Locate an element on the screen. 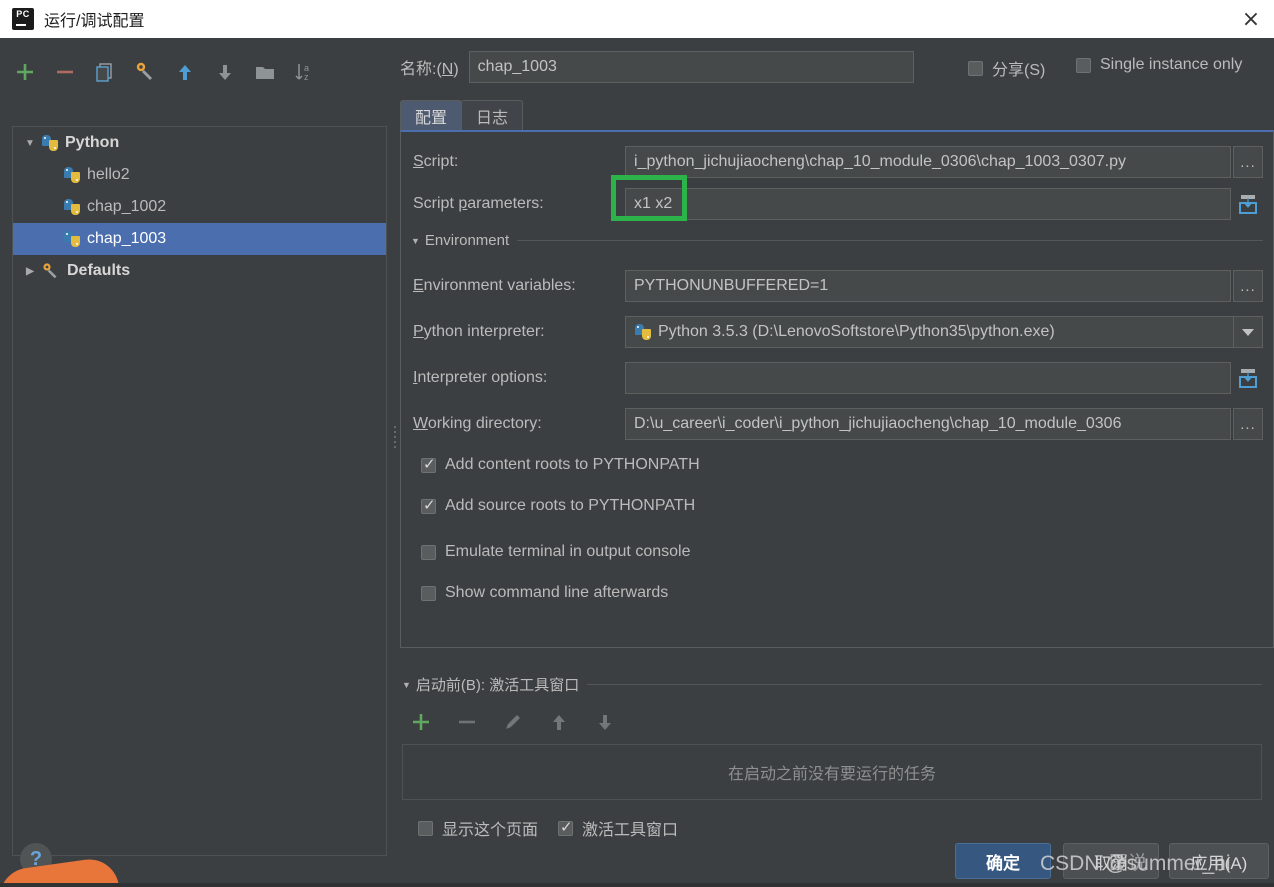 This screenshot has width=1274, height=887. add-button is located at coordinates (25, 72).